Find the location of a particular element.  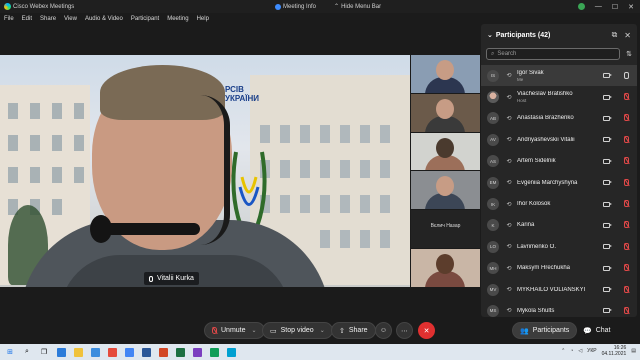

folder-icon is located at coordinates (78, 352).